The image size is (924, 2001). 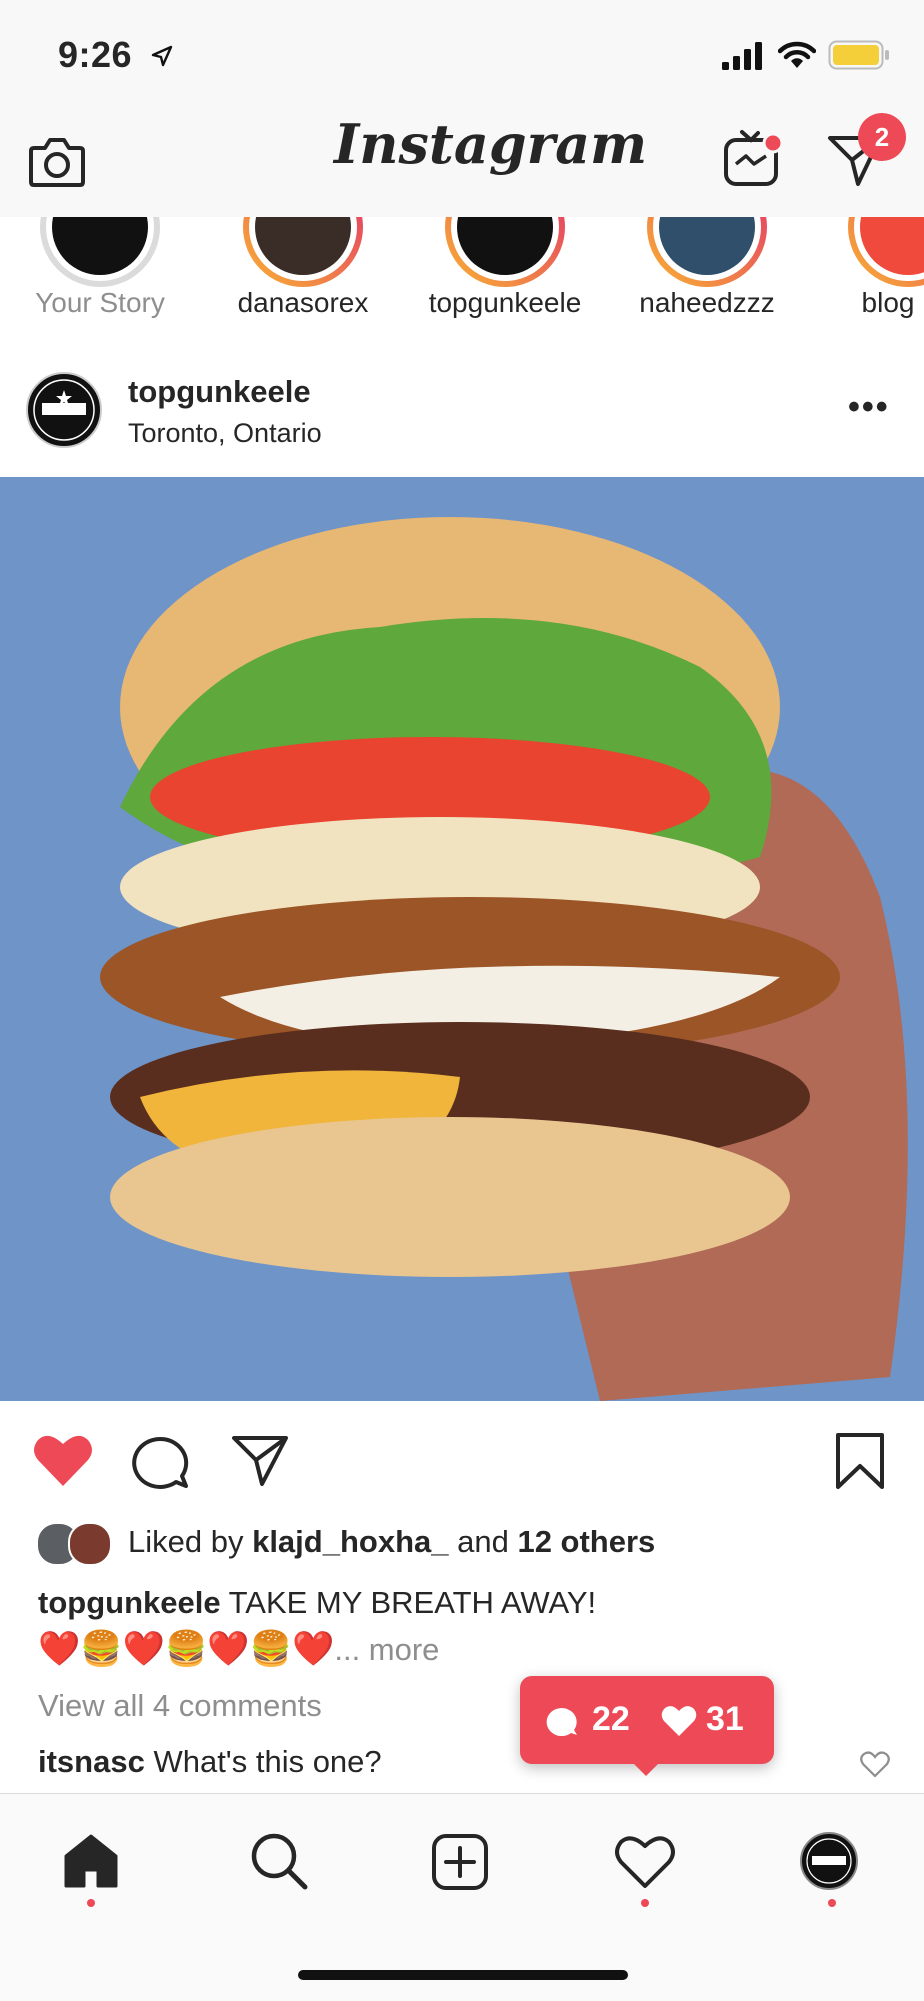 What do you see at coordinates (611, 1719) in the screenshot?
I see `comment-count: 22` at bounding box center [611, 1719].